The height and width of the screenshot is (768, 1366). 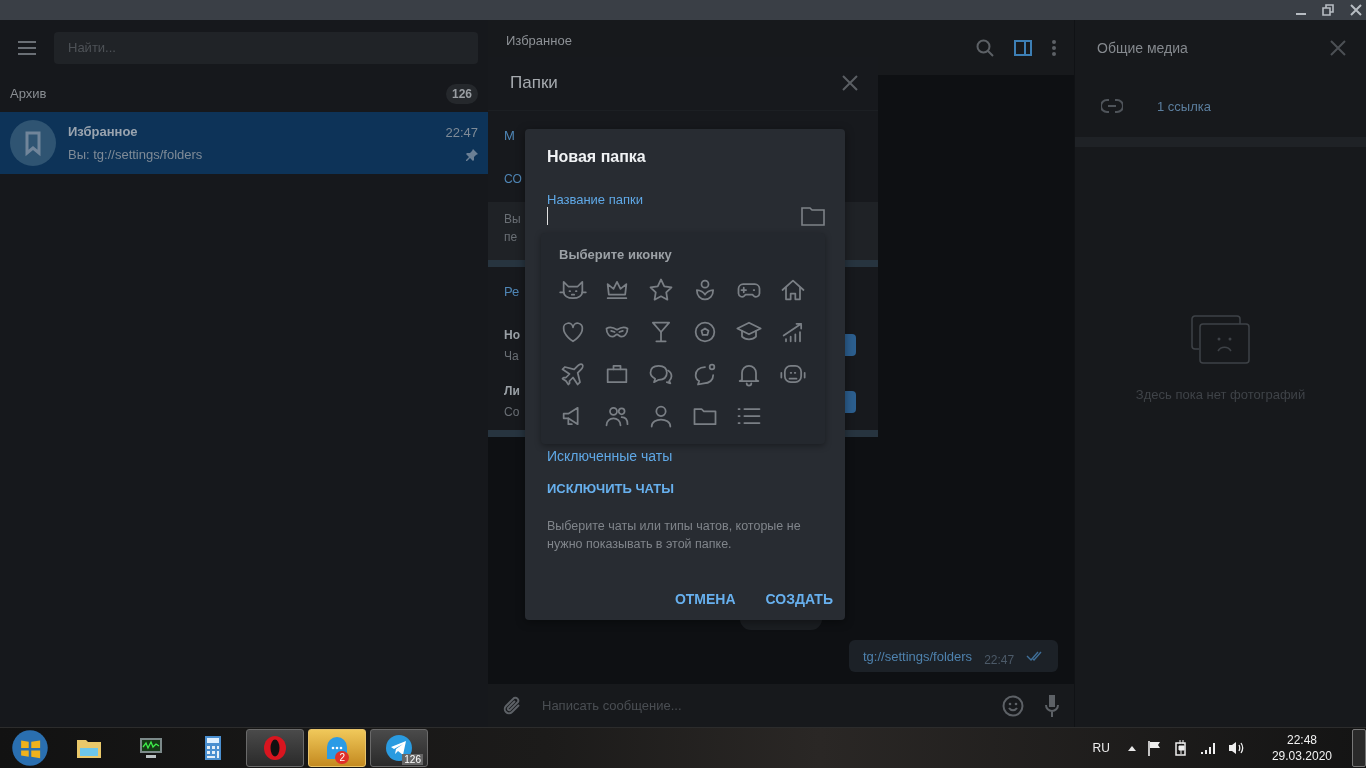 What do you see at coordinates (1180, 748) in the screenshot?
I see `power-plug-icon` at bounding box center [1180, 748].